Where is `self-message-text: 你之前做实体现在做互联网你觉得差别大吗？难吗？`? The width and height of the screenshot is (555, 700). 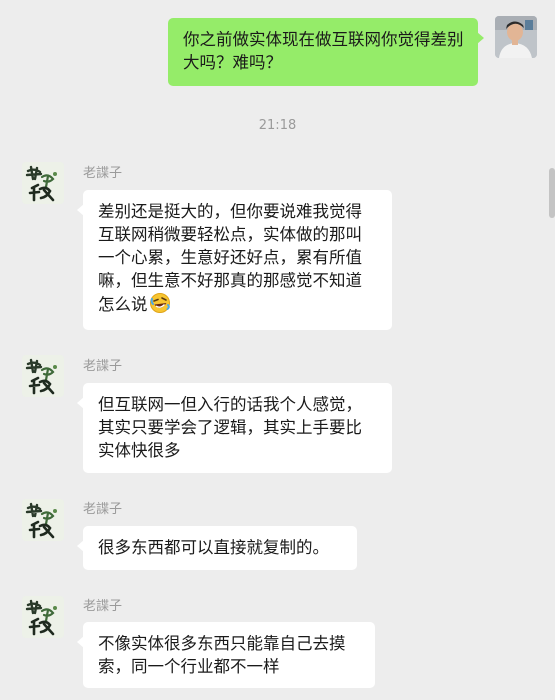 self-message-text: 你之前做实体现在做互联网你觉得差别大吗？难吗？ is located at coordinates (323, 51).